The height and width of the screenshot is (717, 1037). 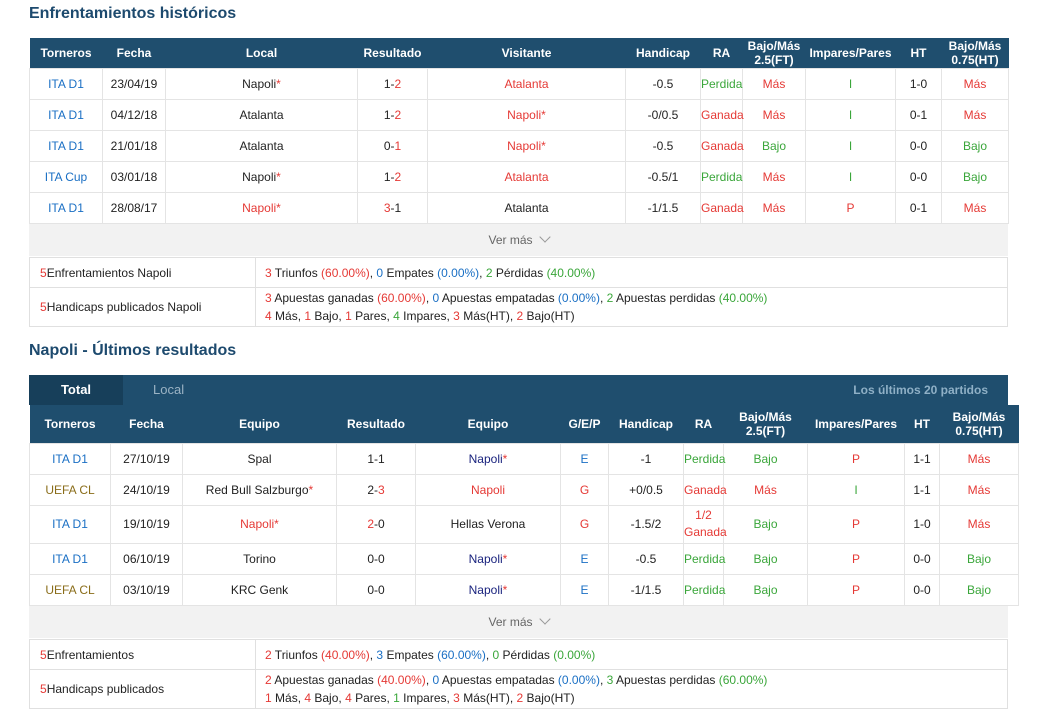 I want to click on handicap-cell: -0.5, so click(x=663, y=83).